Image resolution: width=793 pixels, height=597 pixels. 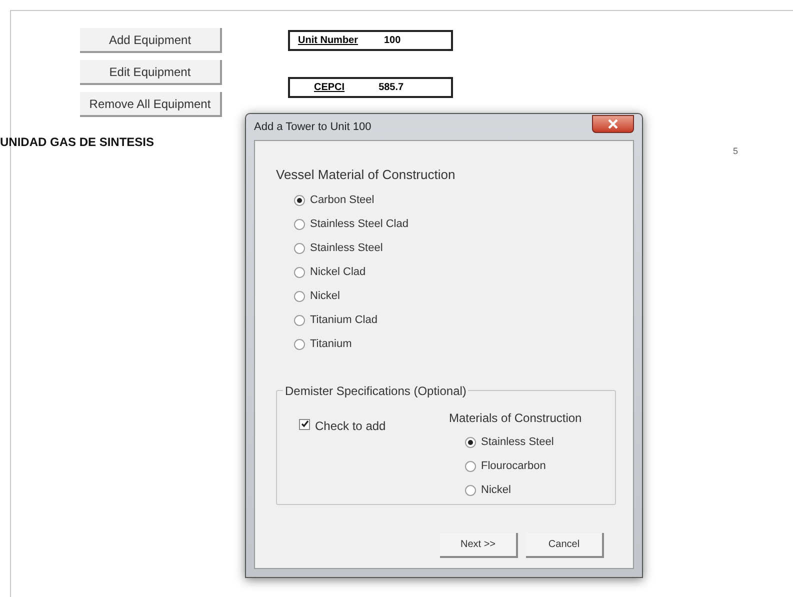 I want to click on unit-title: UNIDAD GAS DE SINTESIS, so click(x=77, y=142).